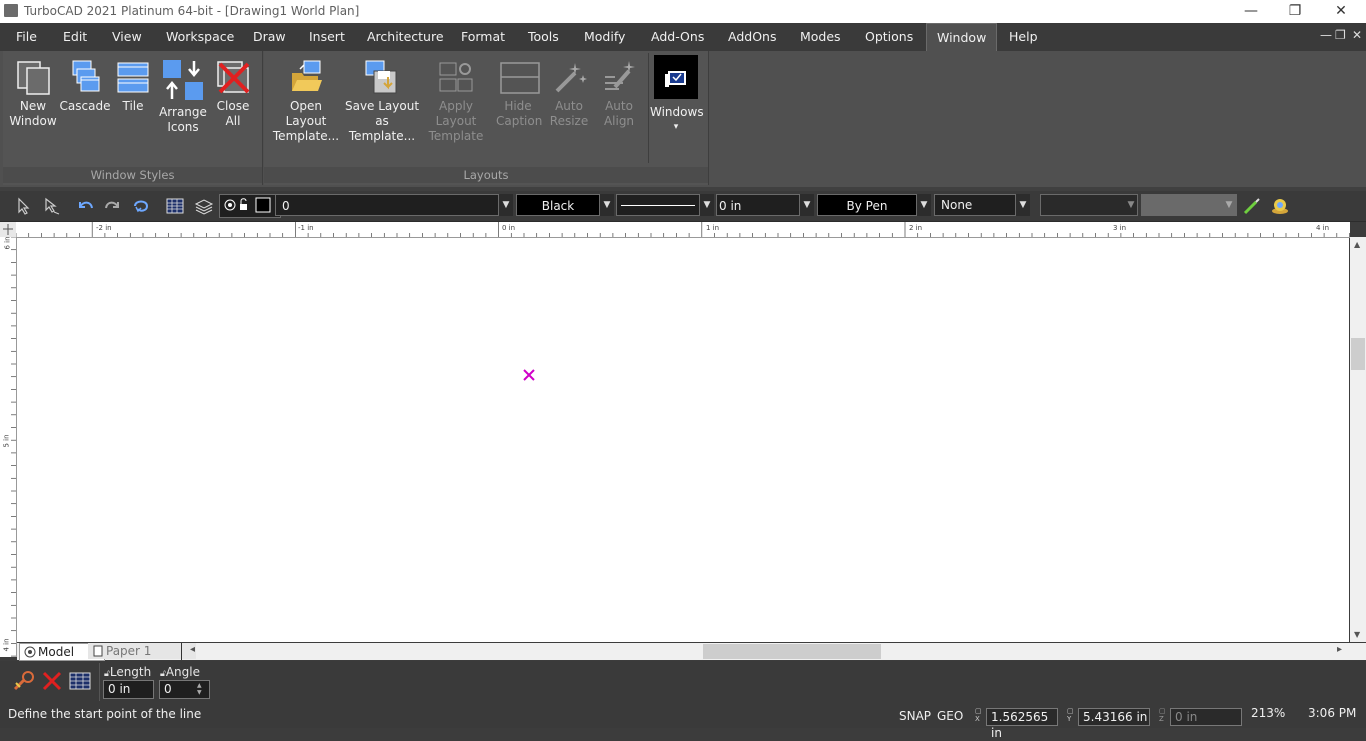 The height and width of the screenshot is (741, 1366). I want to click on scroll-right-arrow-icon: ▸, so click(1339, 649).